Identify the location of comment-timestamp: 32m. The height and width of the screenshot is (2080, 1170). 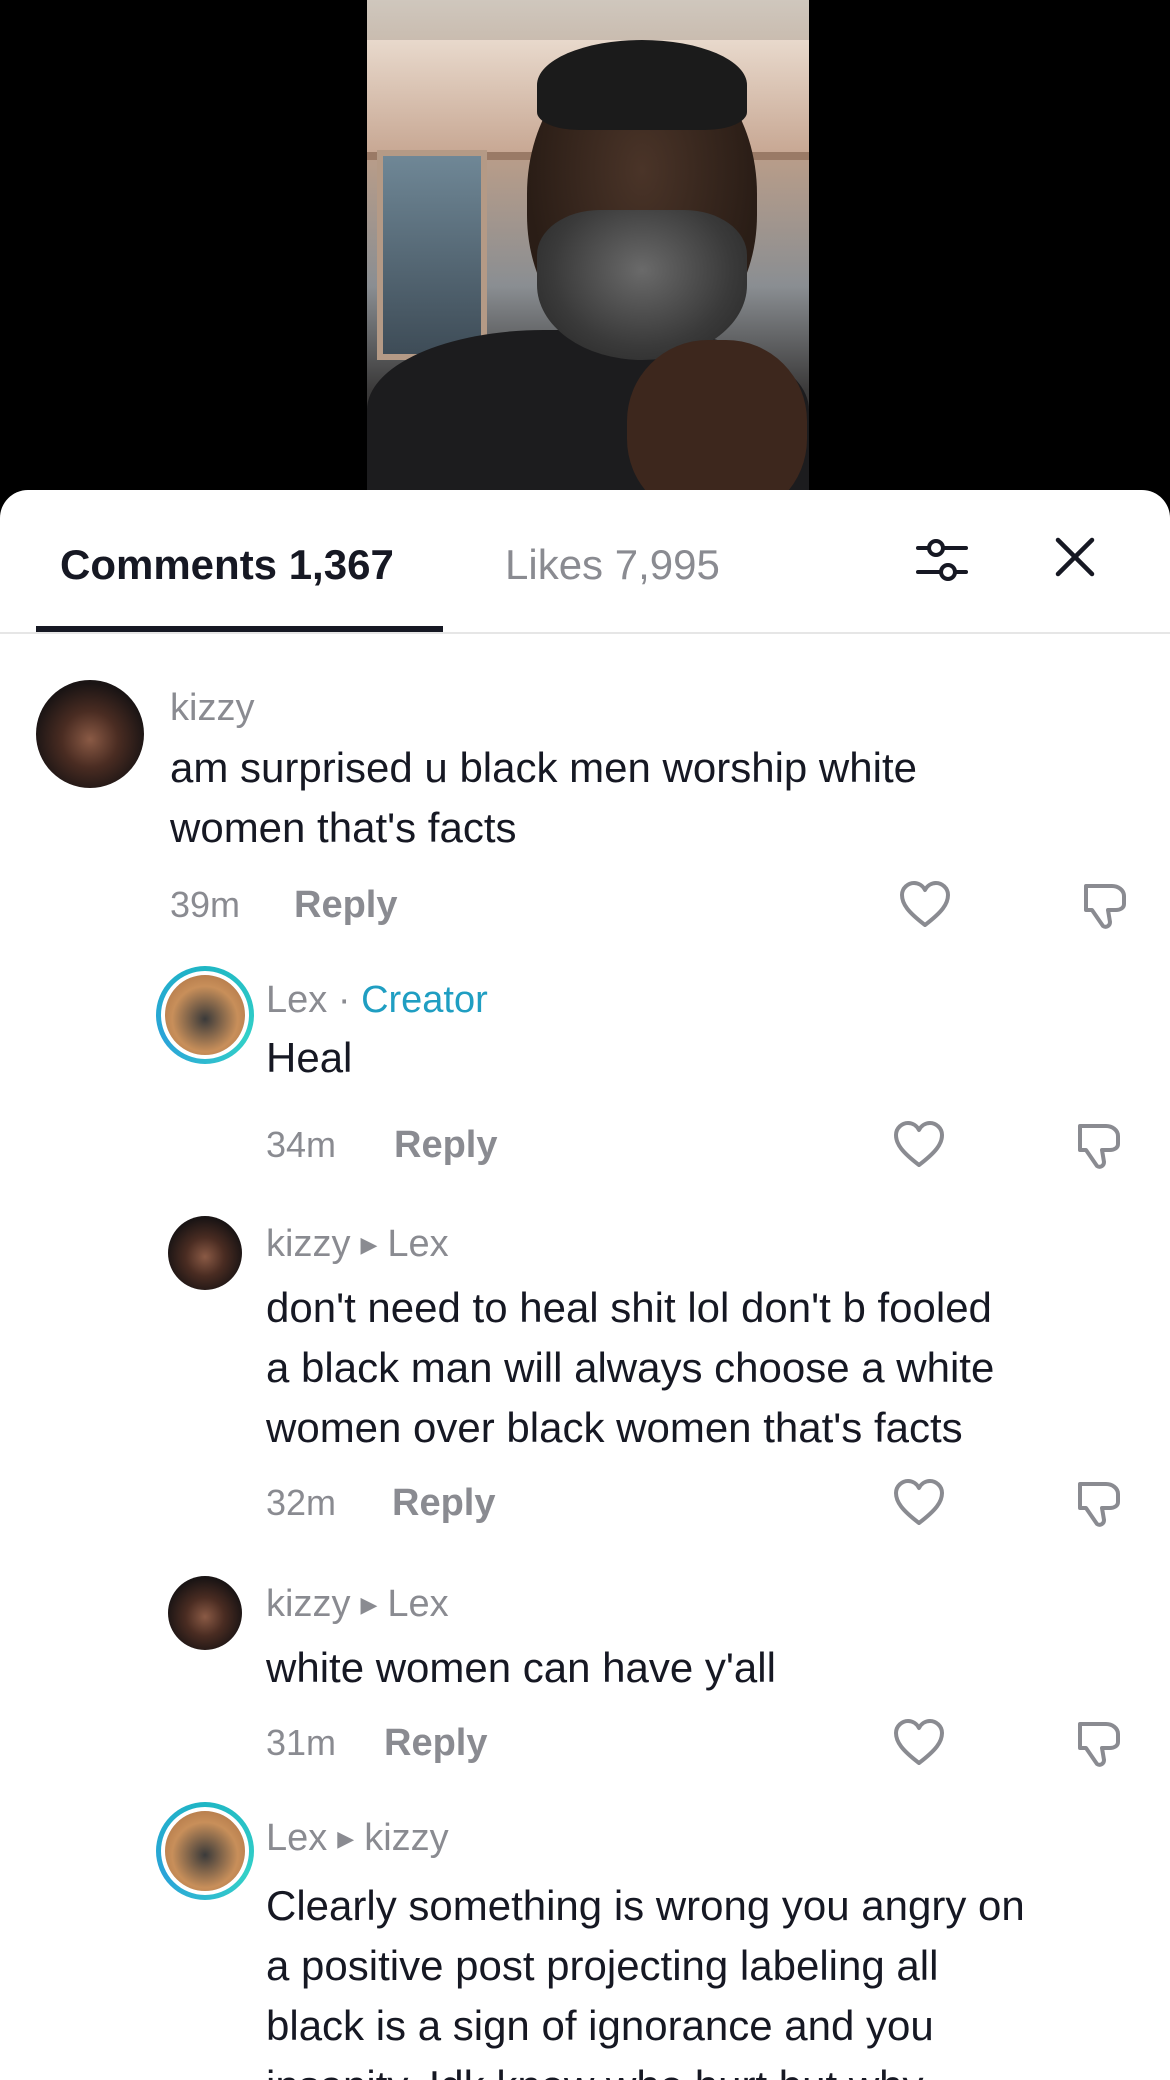
(301, 1502).